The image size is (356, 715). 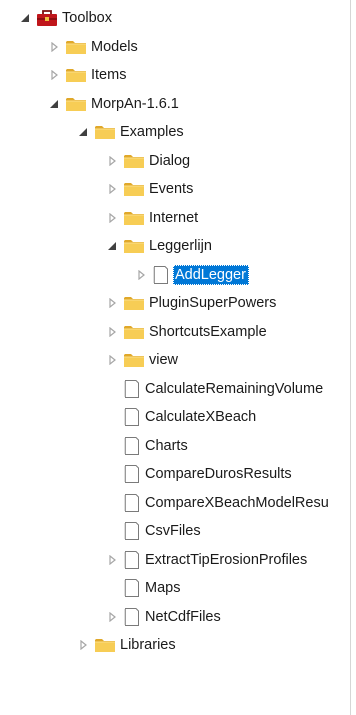 I want to click on tree-item-label: Examples, so click(x=152, y=132).